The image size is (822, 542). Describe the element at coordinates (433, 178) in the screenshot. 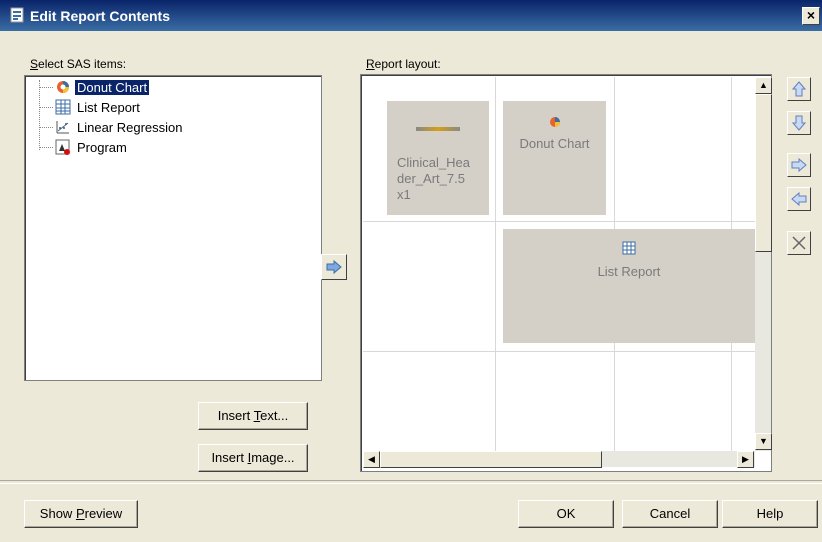

I see `cell-label: Clinical_Hea der_Art_7.5 x1` at that location.